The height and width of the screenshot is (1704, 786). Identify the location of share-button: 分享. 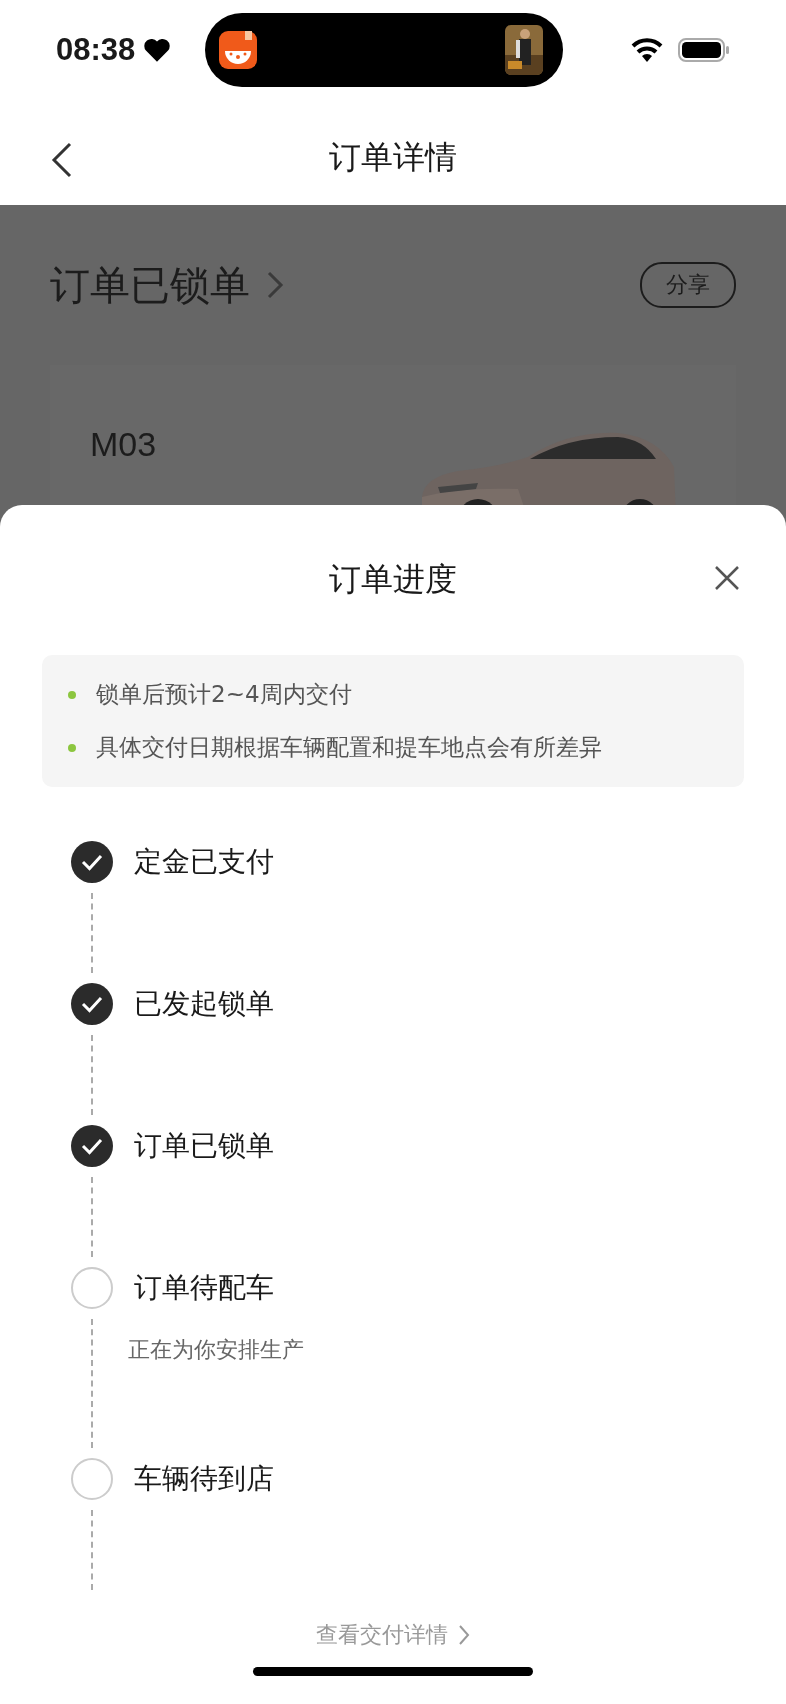
(688, 285).